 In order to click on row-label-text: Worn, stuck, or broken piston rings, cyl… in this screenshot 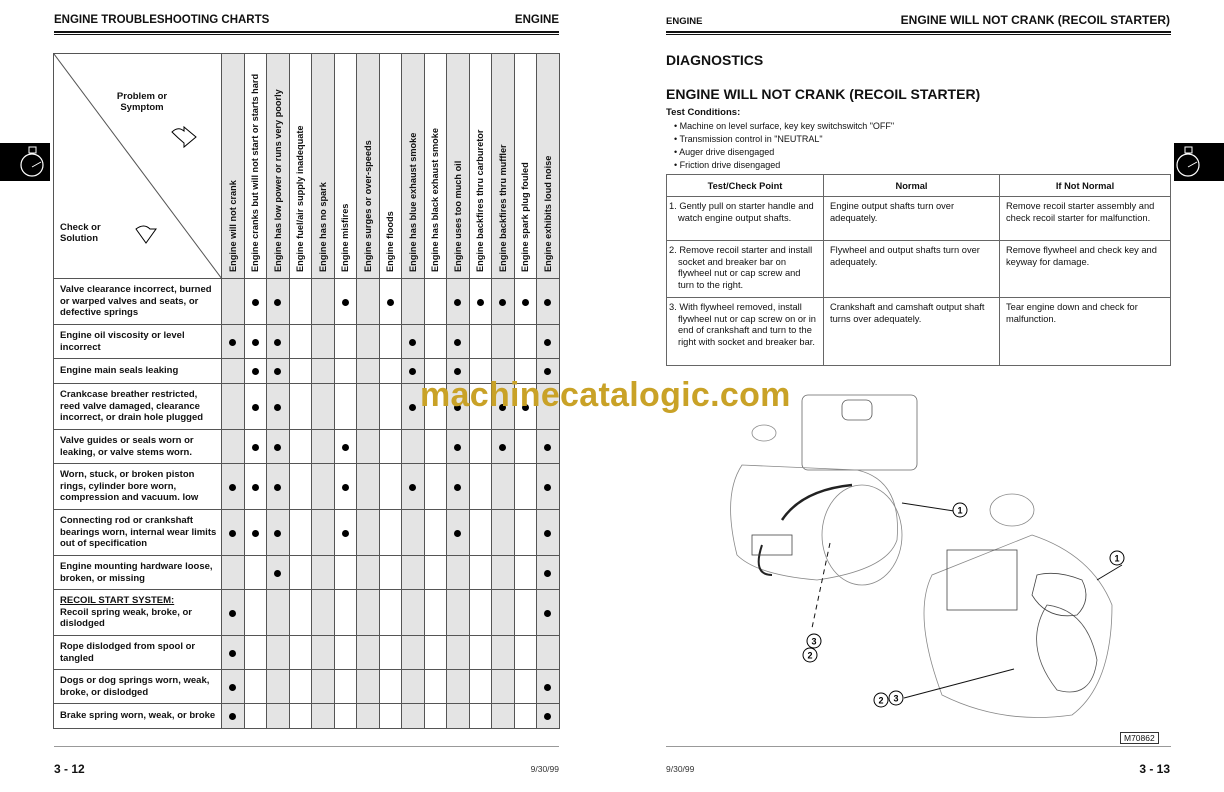, I will do `click(129, 486)`.